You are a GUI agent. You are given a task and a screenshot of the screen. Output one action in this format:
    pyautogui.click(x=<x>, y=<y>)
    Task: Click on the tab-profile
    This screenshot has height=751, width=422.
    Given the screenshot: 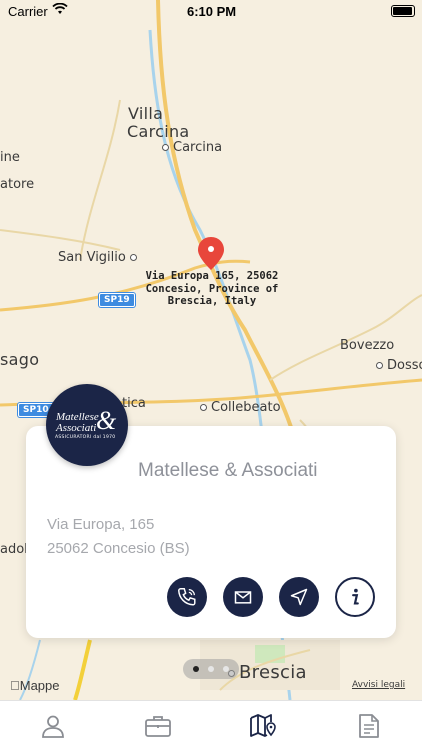 What is the action you would take?
    pyautogui.click(x=53, y=726)
    